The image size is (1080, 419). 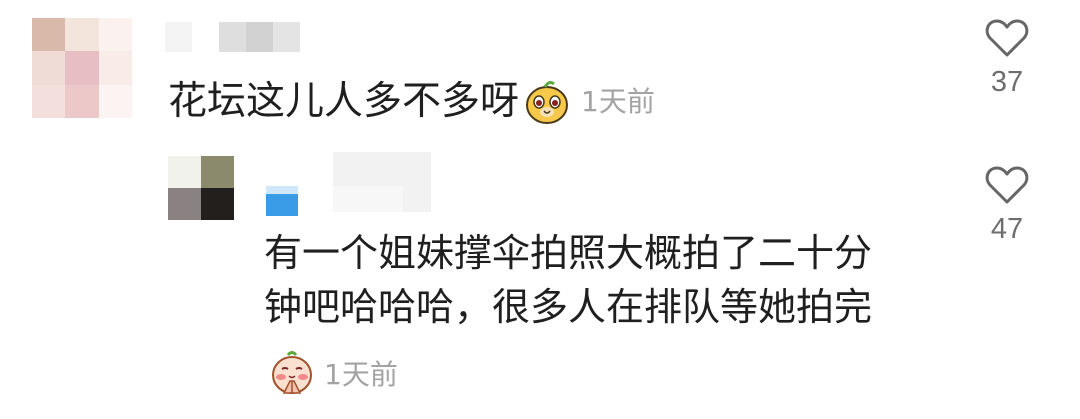 What do you see at coordinates (201, 188) in the screenshot?
I see `reply-avatar` at bounding box center [201, 188].